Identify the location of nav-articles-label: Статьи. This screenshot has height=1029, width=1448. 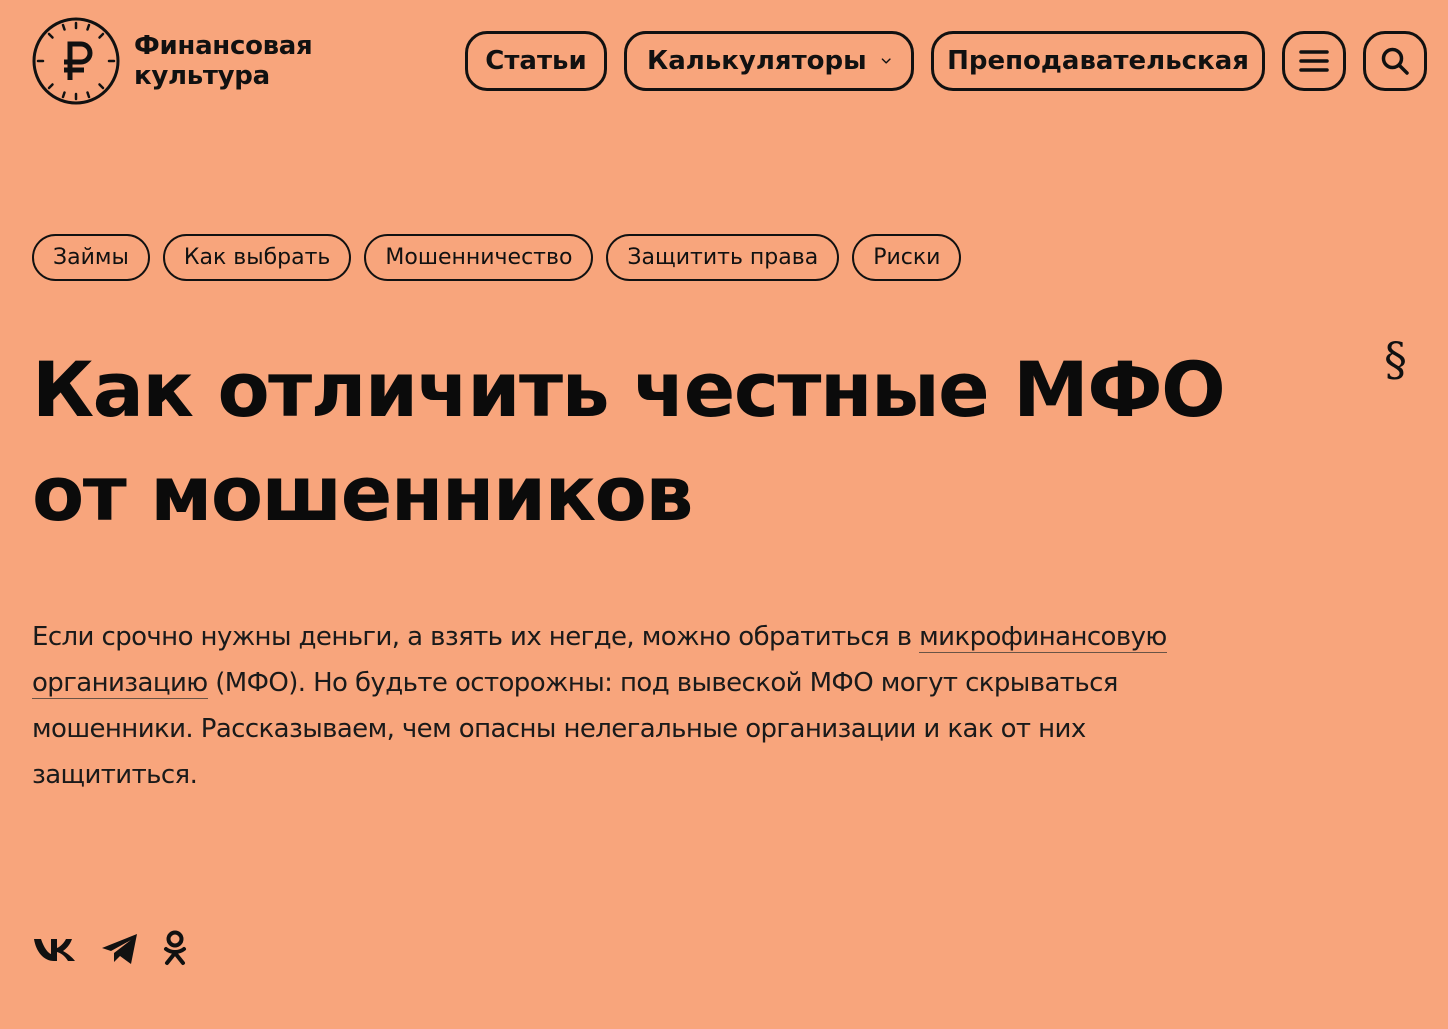
(536, 61).